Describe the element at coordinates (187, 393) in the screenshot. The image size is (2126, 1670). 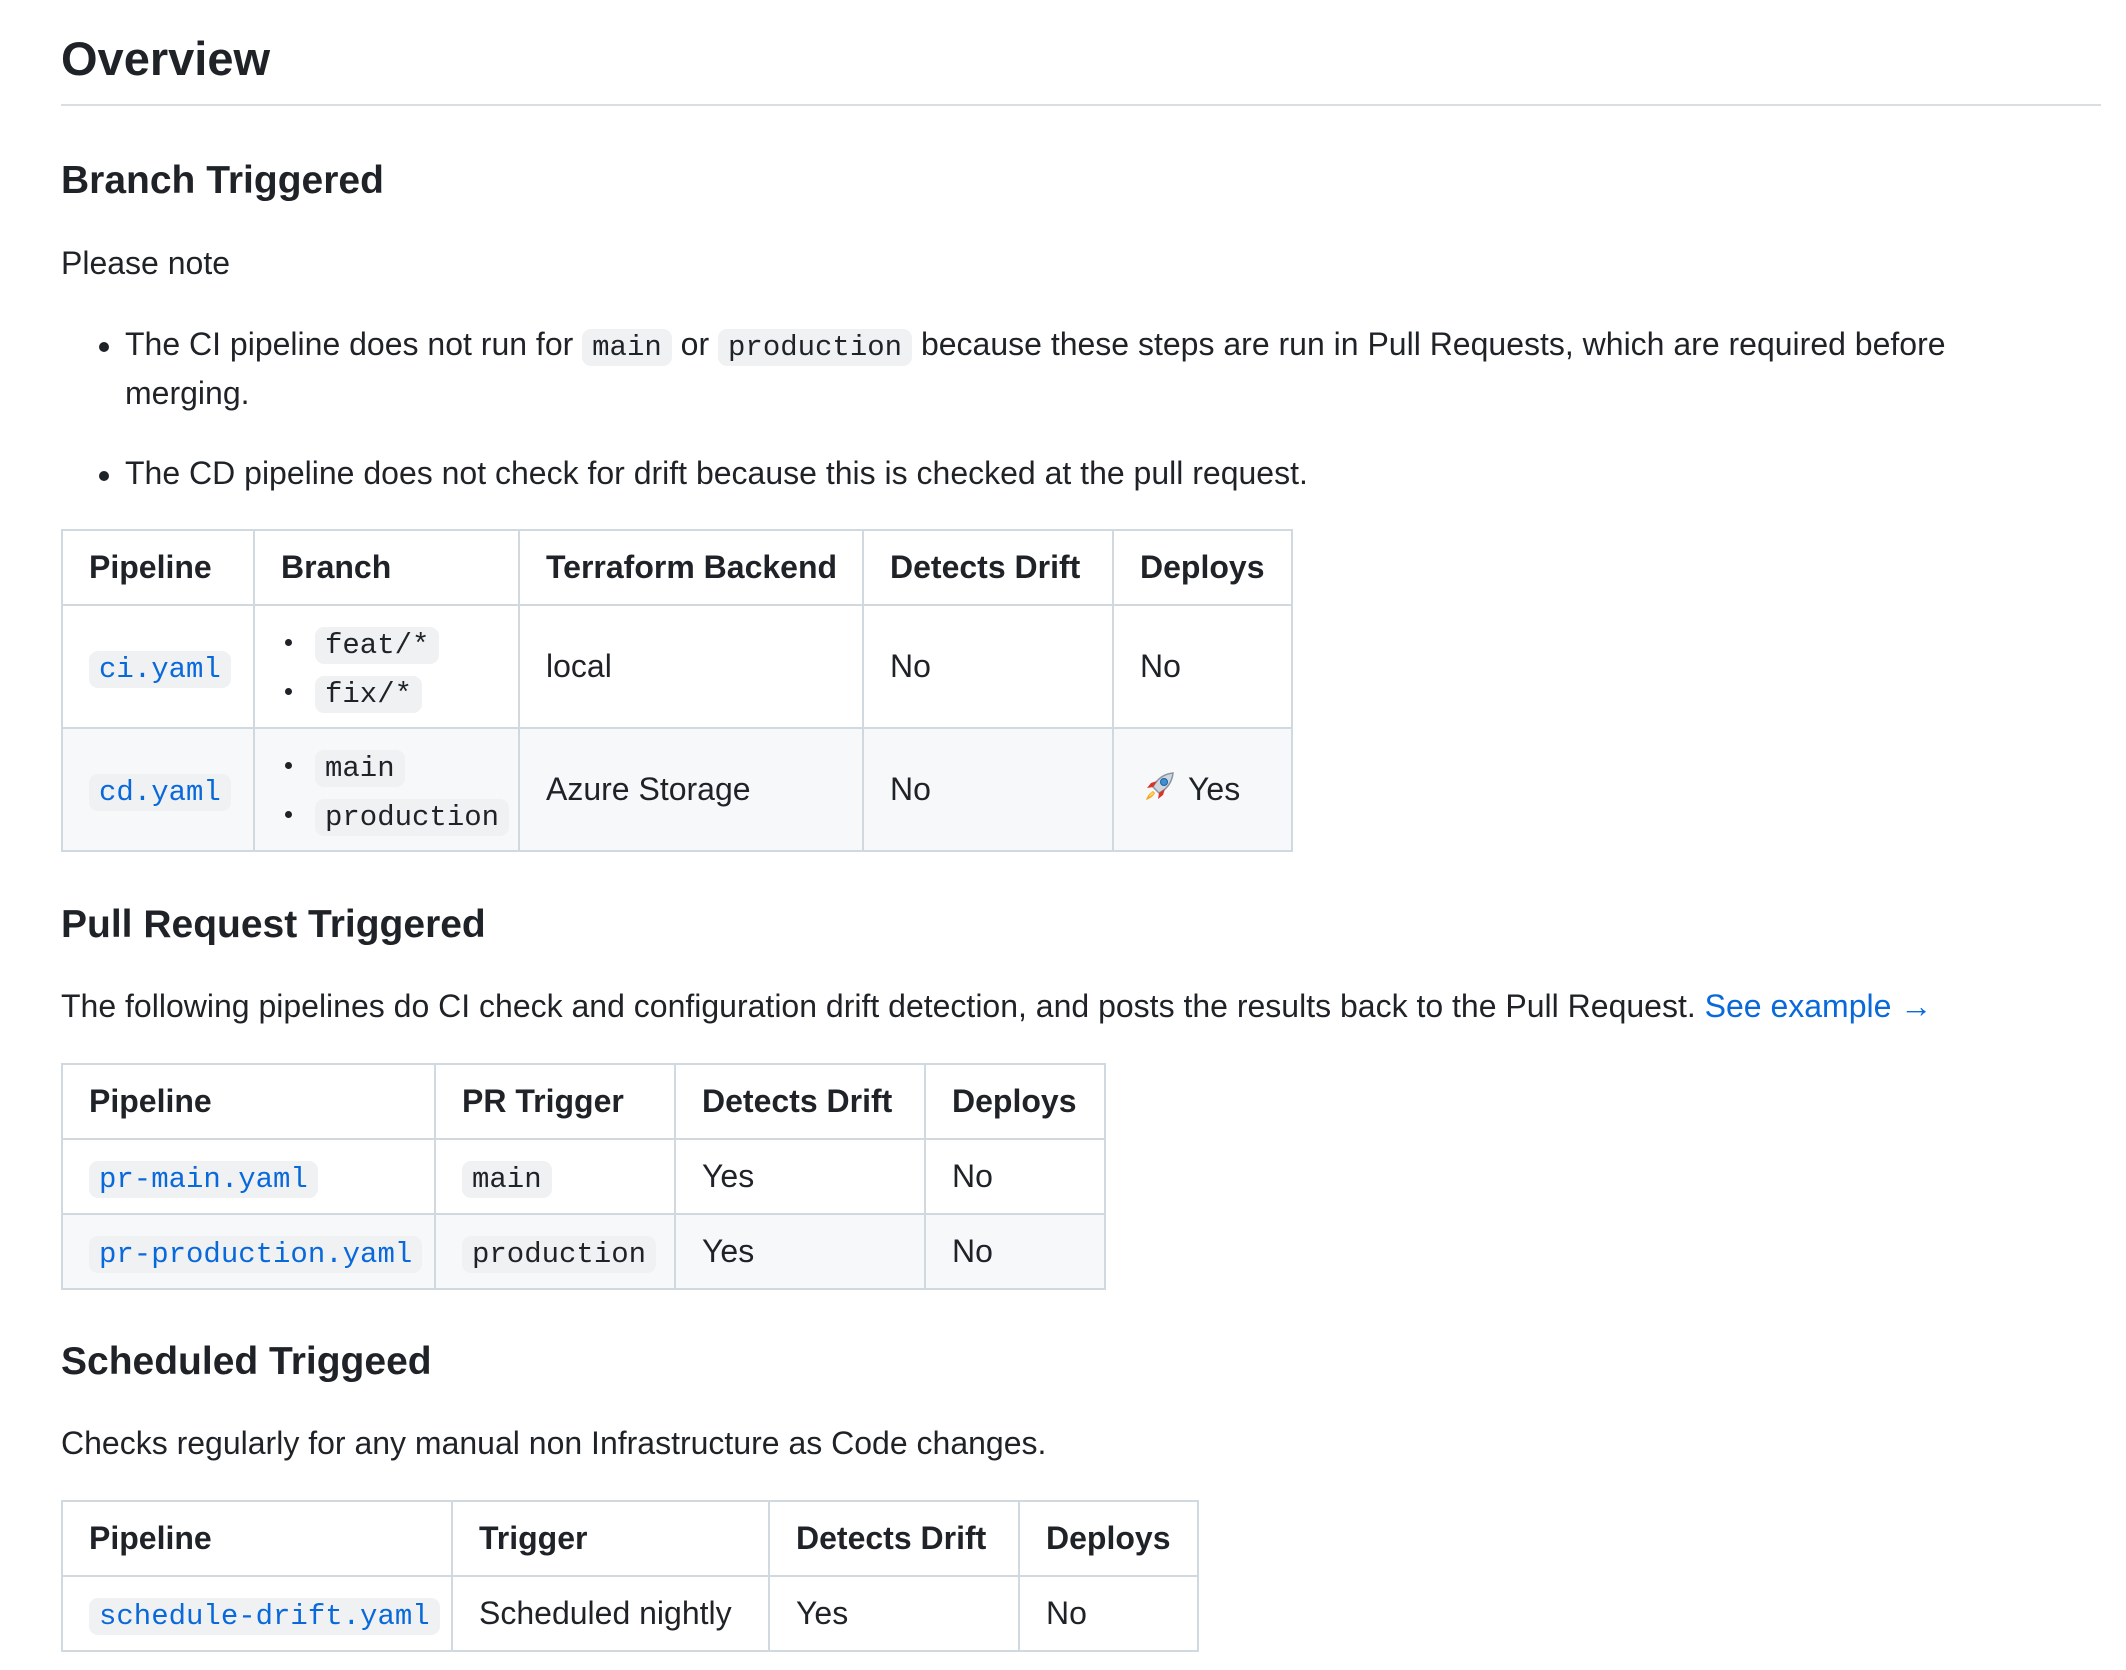
I see `ci-note-wrap: merging.` at that location.